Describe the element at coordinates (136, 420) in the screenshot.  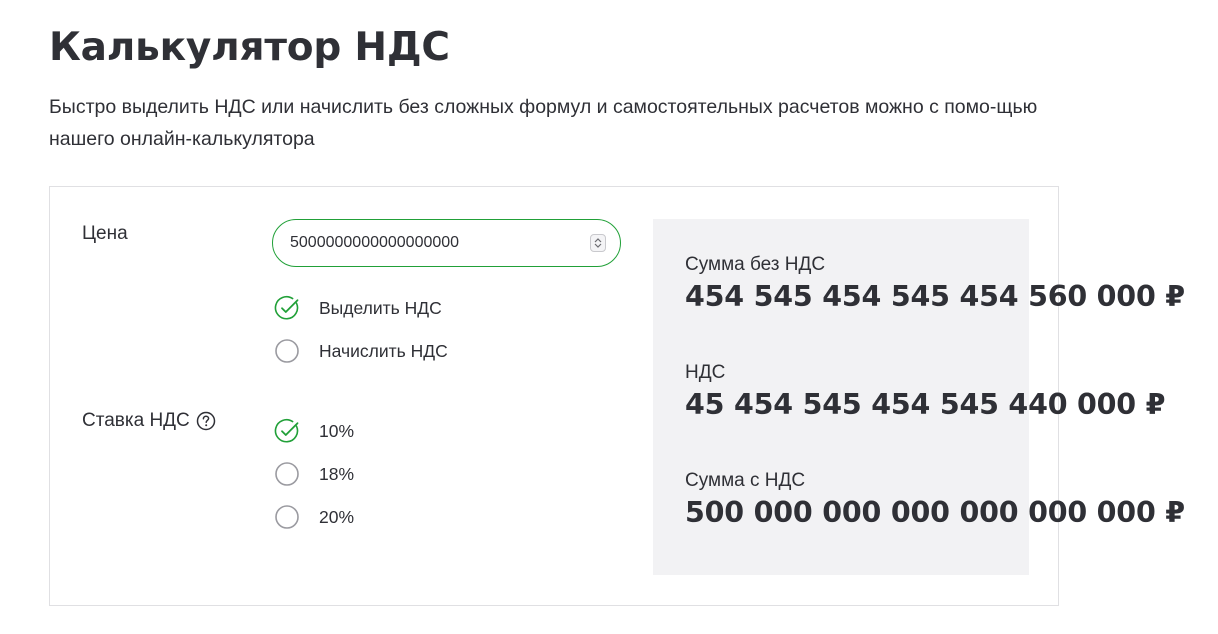
I see `vat-rate-label-text: Ставка НДС` at that location.